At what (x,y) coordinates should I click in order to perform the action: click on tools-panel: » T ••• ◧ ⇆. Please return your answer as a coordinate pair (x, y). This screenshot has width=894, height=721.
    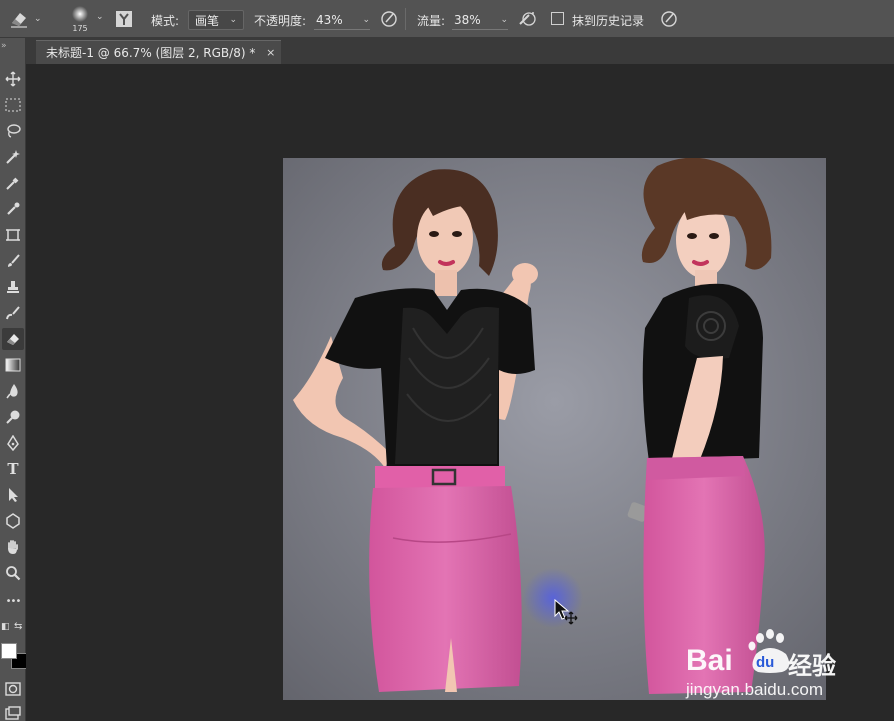
    Looking at the image, I should click on (13, 379).